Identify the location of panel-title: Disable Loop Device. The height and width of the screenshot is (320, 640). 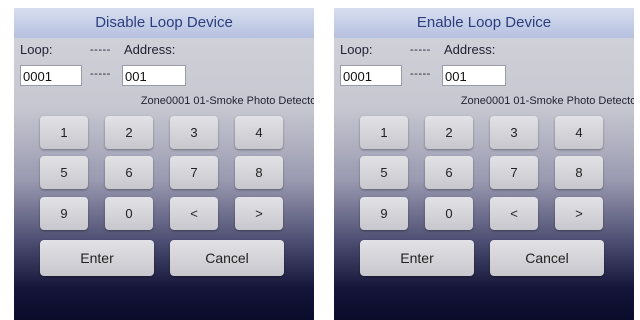
(164, 23).